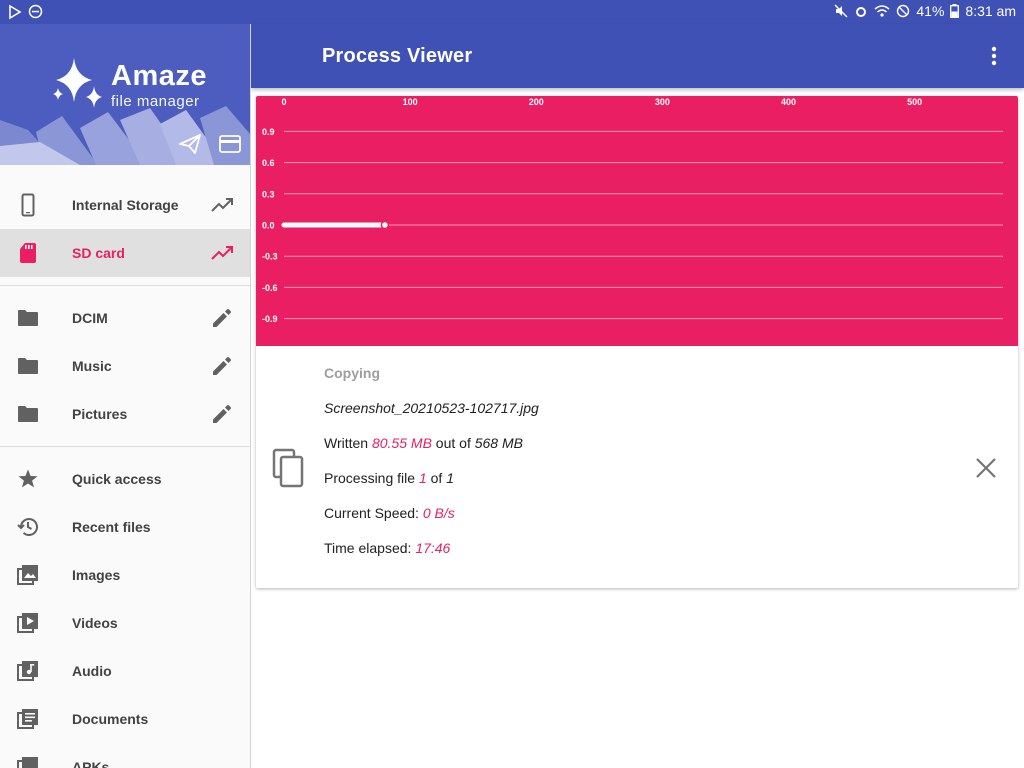 The width and height of the screenshot is (1024, 768). What do you see at coordinates (28, 575) in the screenshot?
I see `image-icon` at bounding box center [28, 575].